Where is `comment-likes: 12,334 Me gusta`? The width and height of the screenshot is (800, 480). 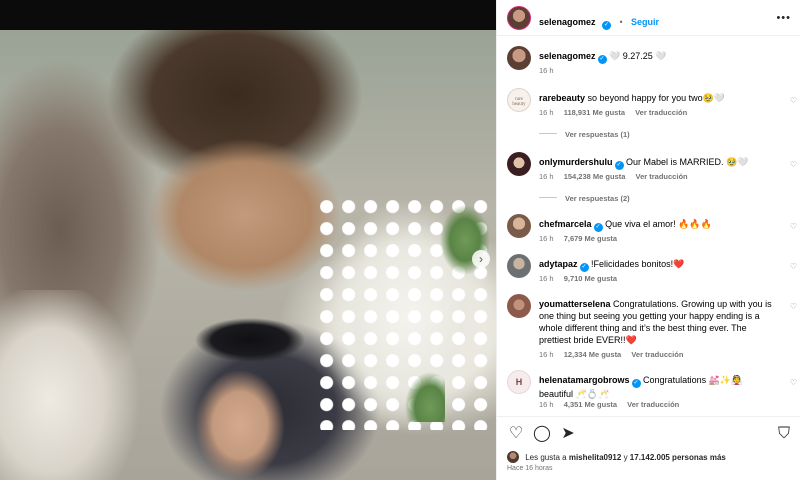
comment-likes: 12,334 Me gusta is located at coordinates (593, 354).